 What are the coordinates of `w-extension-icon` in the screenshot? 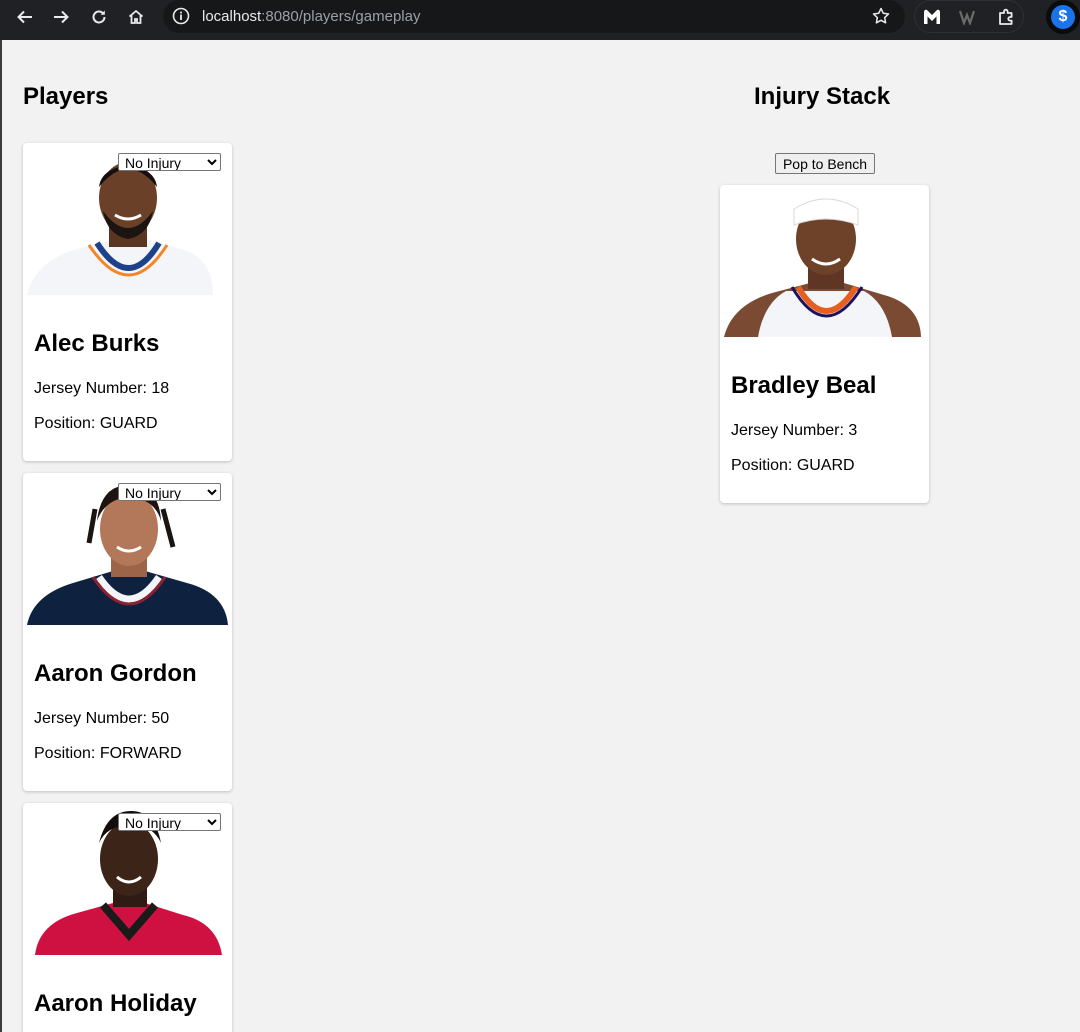 It's located at (969, 17).